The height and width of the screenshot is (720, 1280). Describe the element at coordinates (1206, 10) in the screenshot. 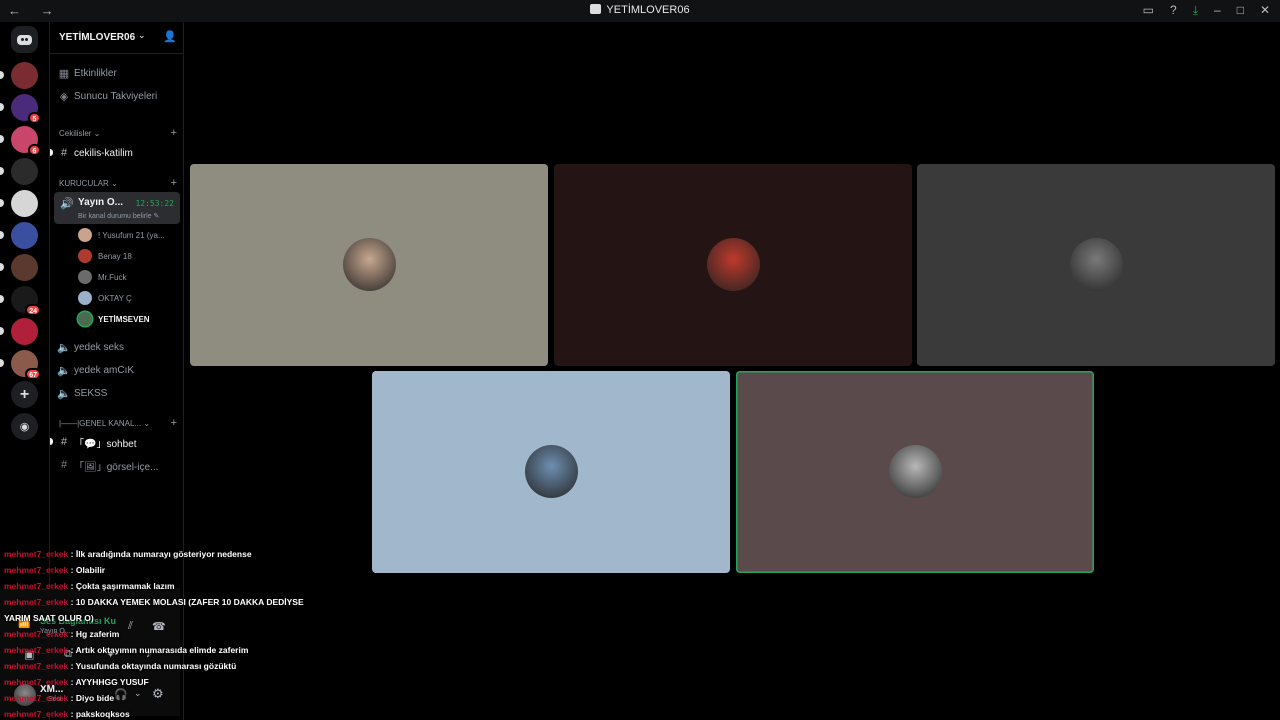

I see `titlebar-actions: ▭ ? ⤓ – □ ✕` at that location.